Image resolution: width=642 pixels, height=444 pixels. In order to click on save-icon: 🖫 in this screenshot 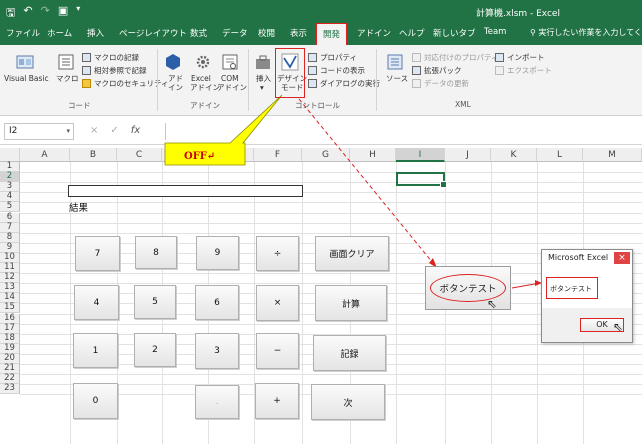, I will do `click(10, 13)`.